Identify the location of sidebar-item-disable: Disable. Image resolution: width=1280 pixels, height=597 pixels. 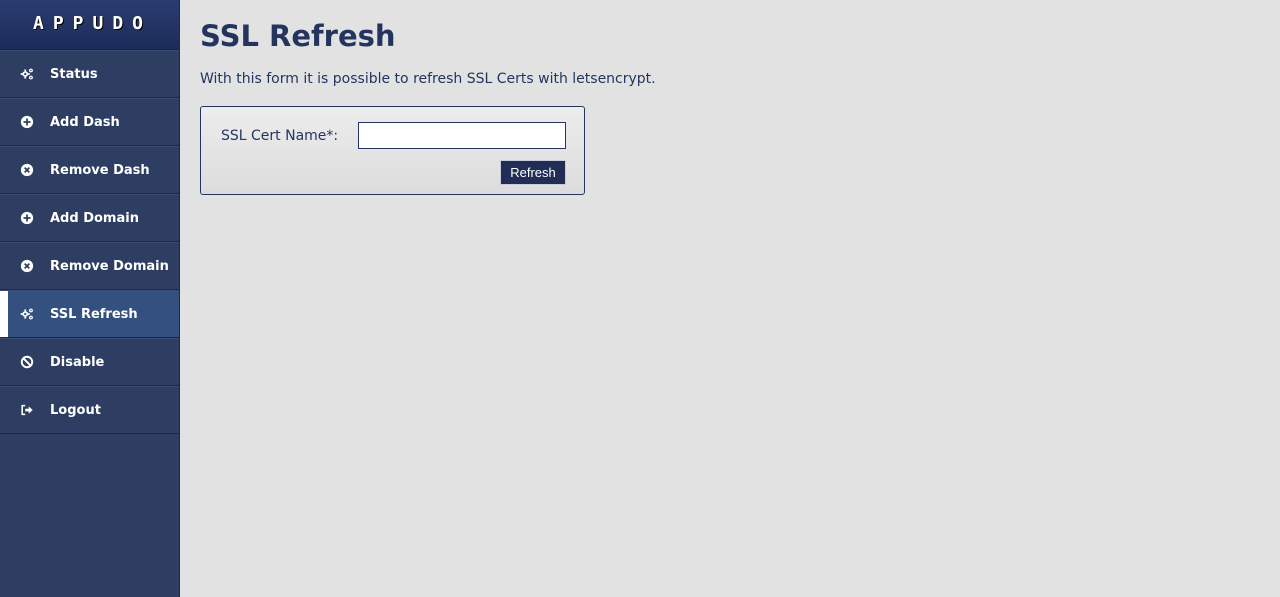
(89, 362).